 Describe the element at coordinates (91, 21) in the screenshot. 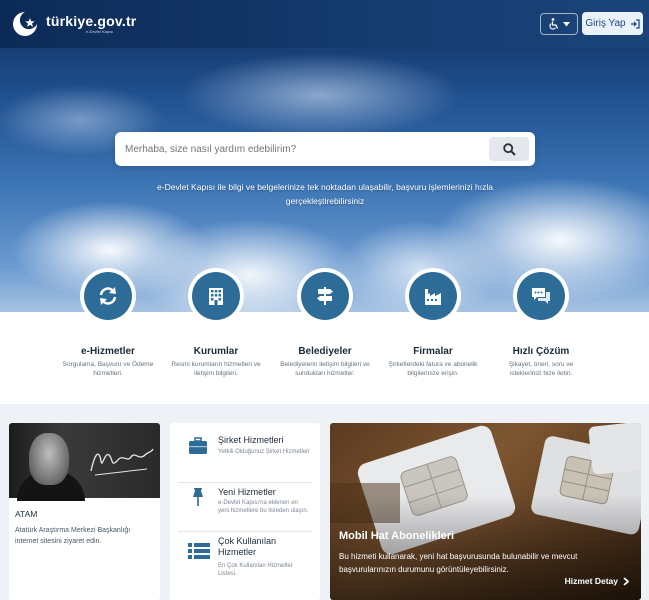

I see `logo-text: türkiye.gov.tr` at that location.